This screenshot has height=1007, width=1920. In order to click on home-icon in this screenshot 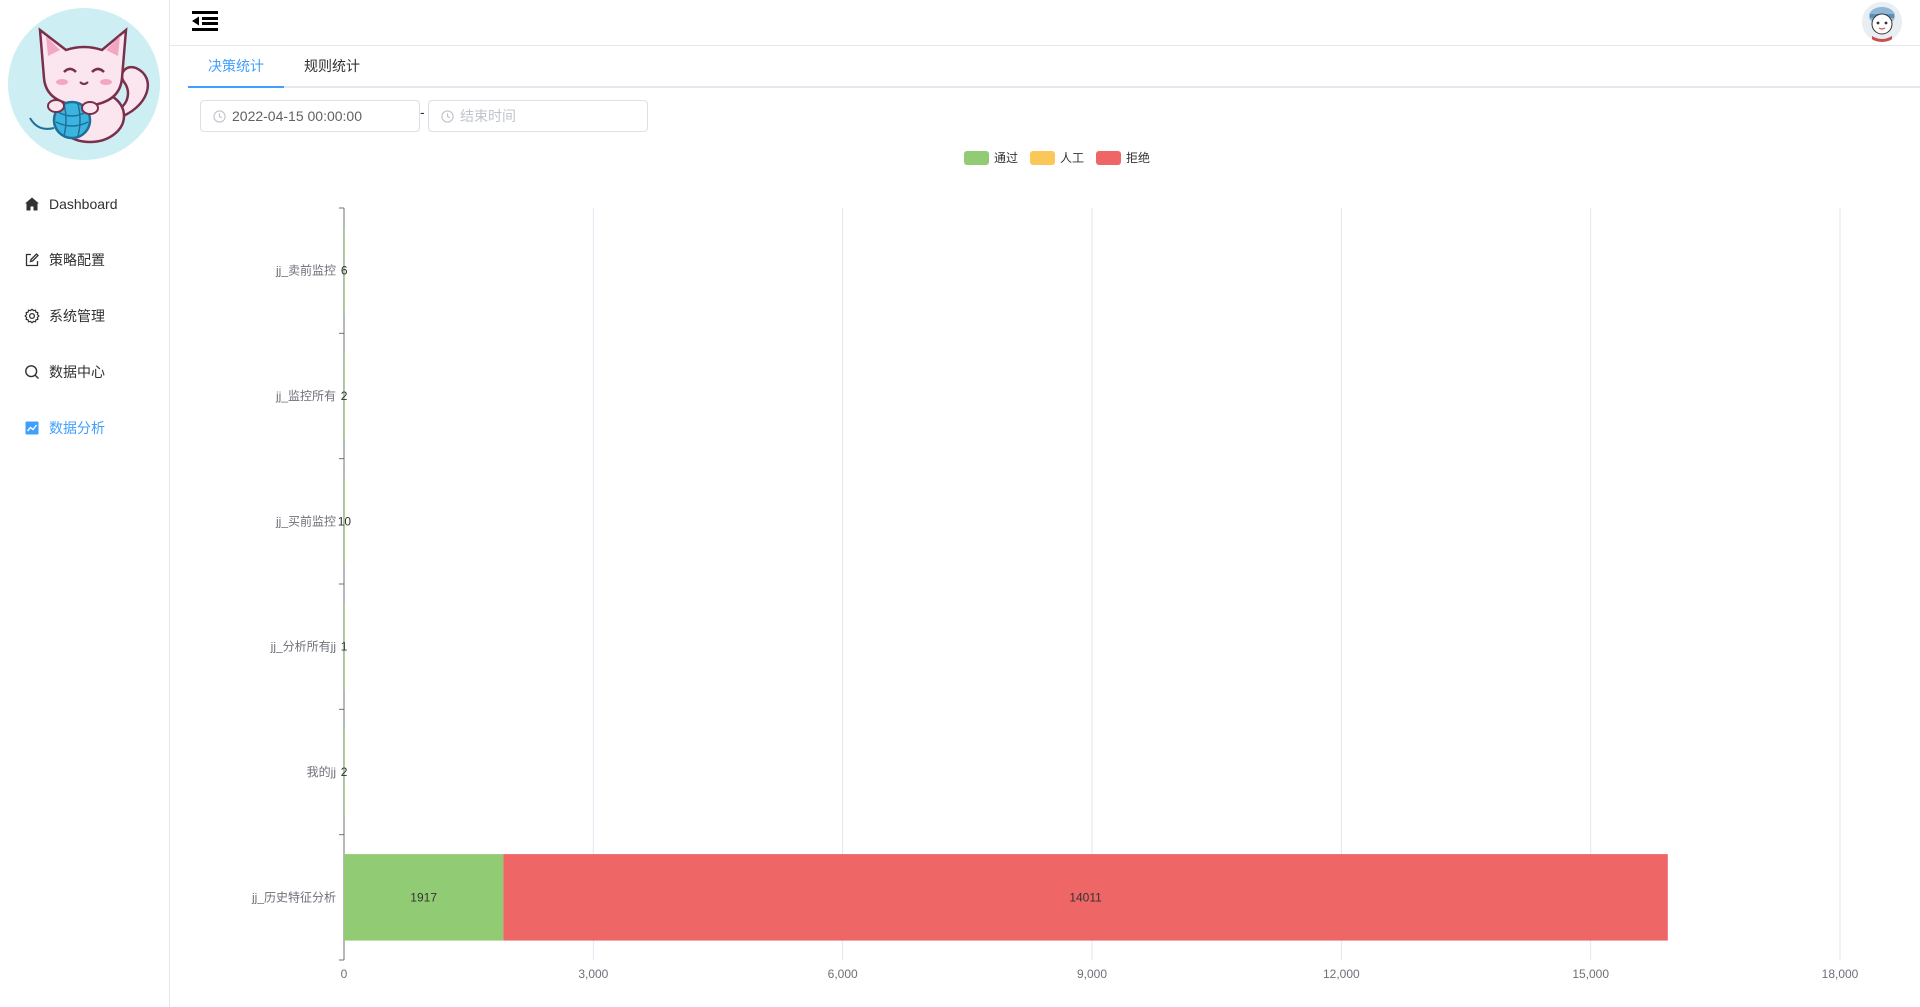, I will do `click(32, 204)`.